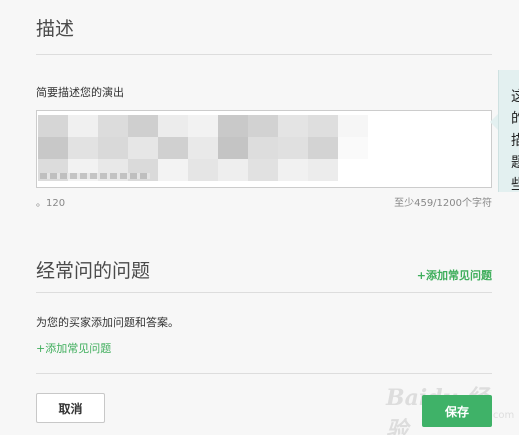 The width and height of the screenshot is (519, 435). I want to click on faq-helper-text: 为您的买家添加问题和答案。, so click(107, 322).